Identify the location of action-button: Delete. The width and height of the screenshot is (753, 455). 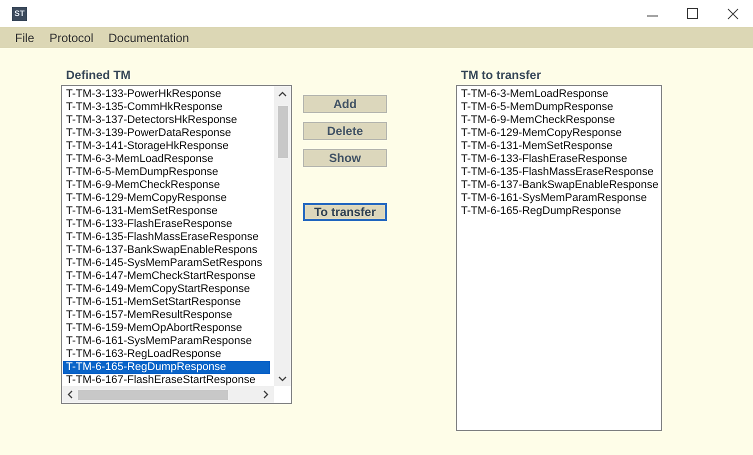
(345, 131).